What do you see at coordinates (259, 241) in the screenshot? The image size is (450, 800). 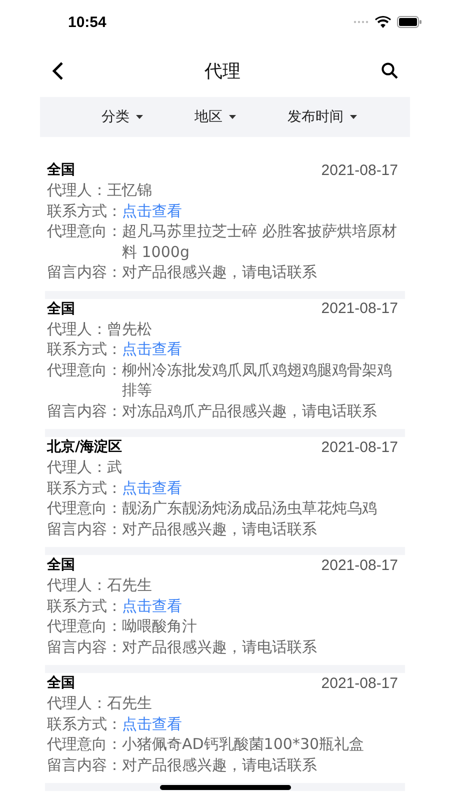 I see `field-value: 超凡马苏里拉芝士碎 必胜客披萨烘培原材料 1000g` at bounding box center [259, 241].